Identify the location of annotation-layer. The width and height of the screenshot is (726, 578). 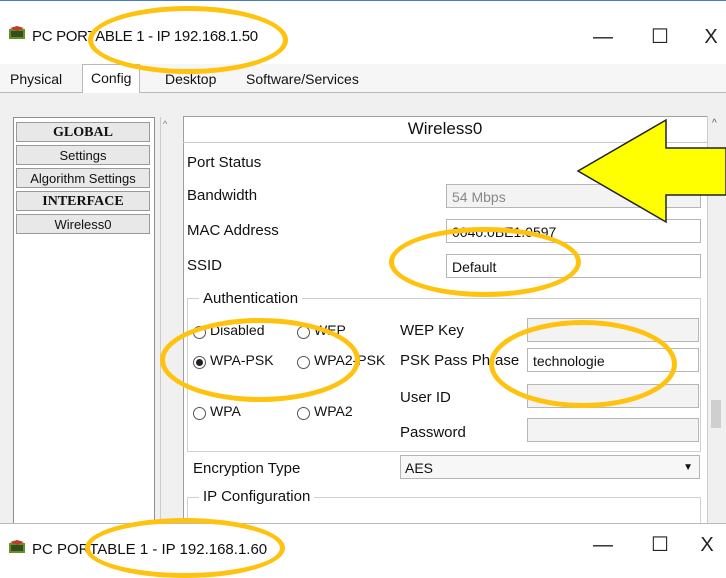
(651, 171).